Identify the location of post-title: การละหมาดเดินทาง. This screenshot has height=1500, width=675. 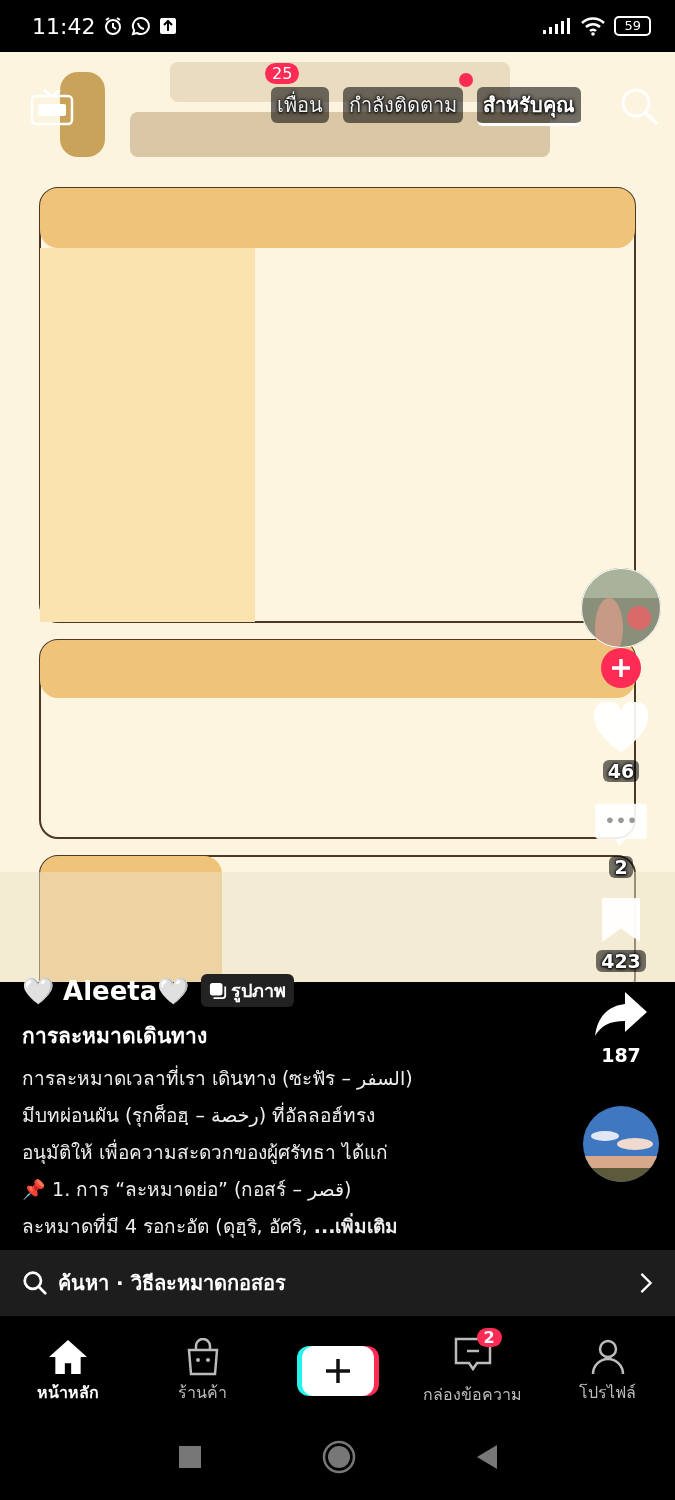
(115, 1036).